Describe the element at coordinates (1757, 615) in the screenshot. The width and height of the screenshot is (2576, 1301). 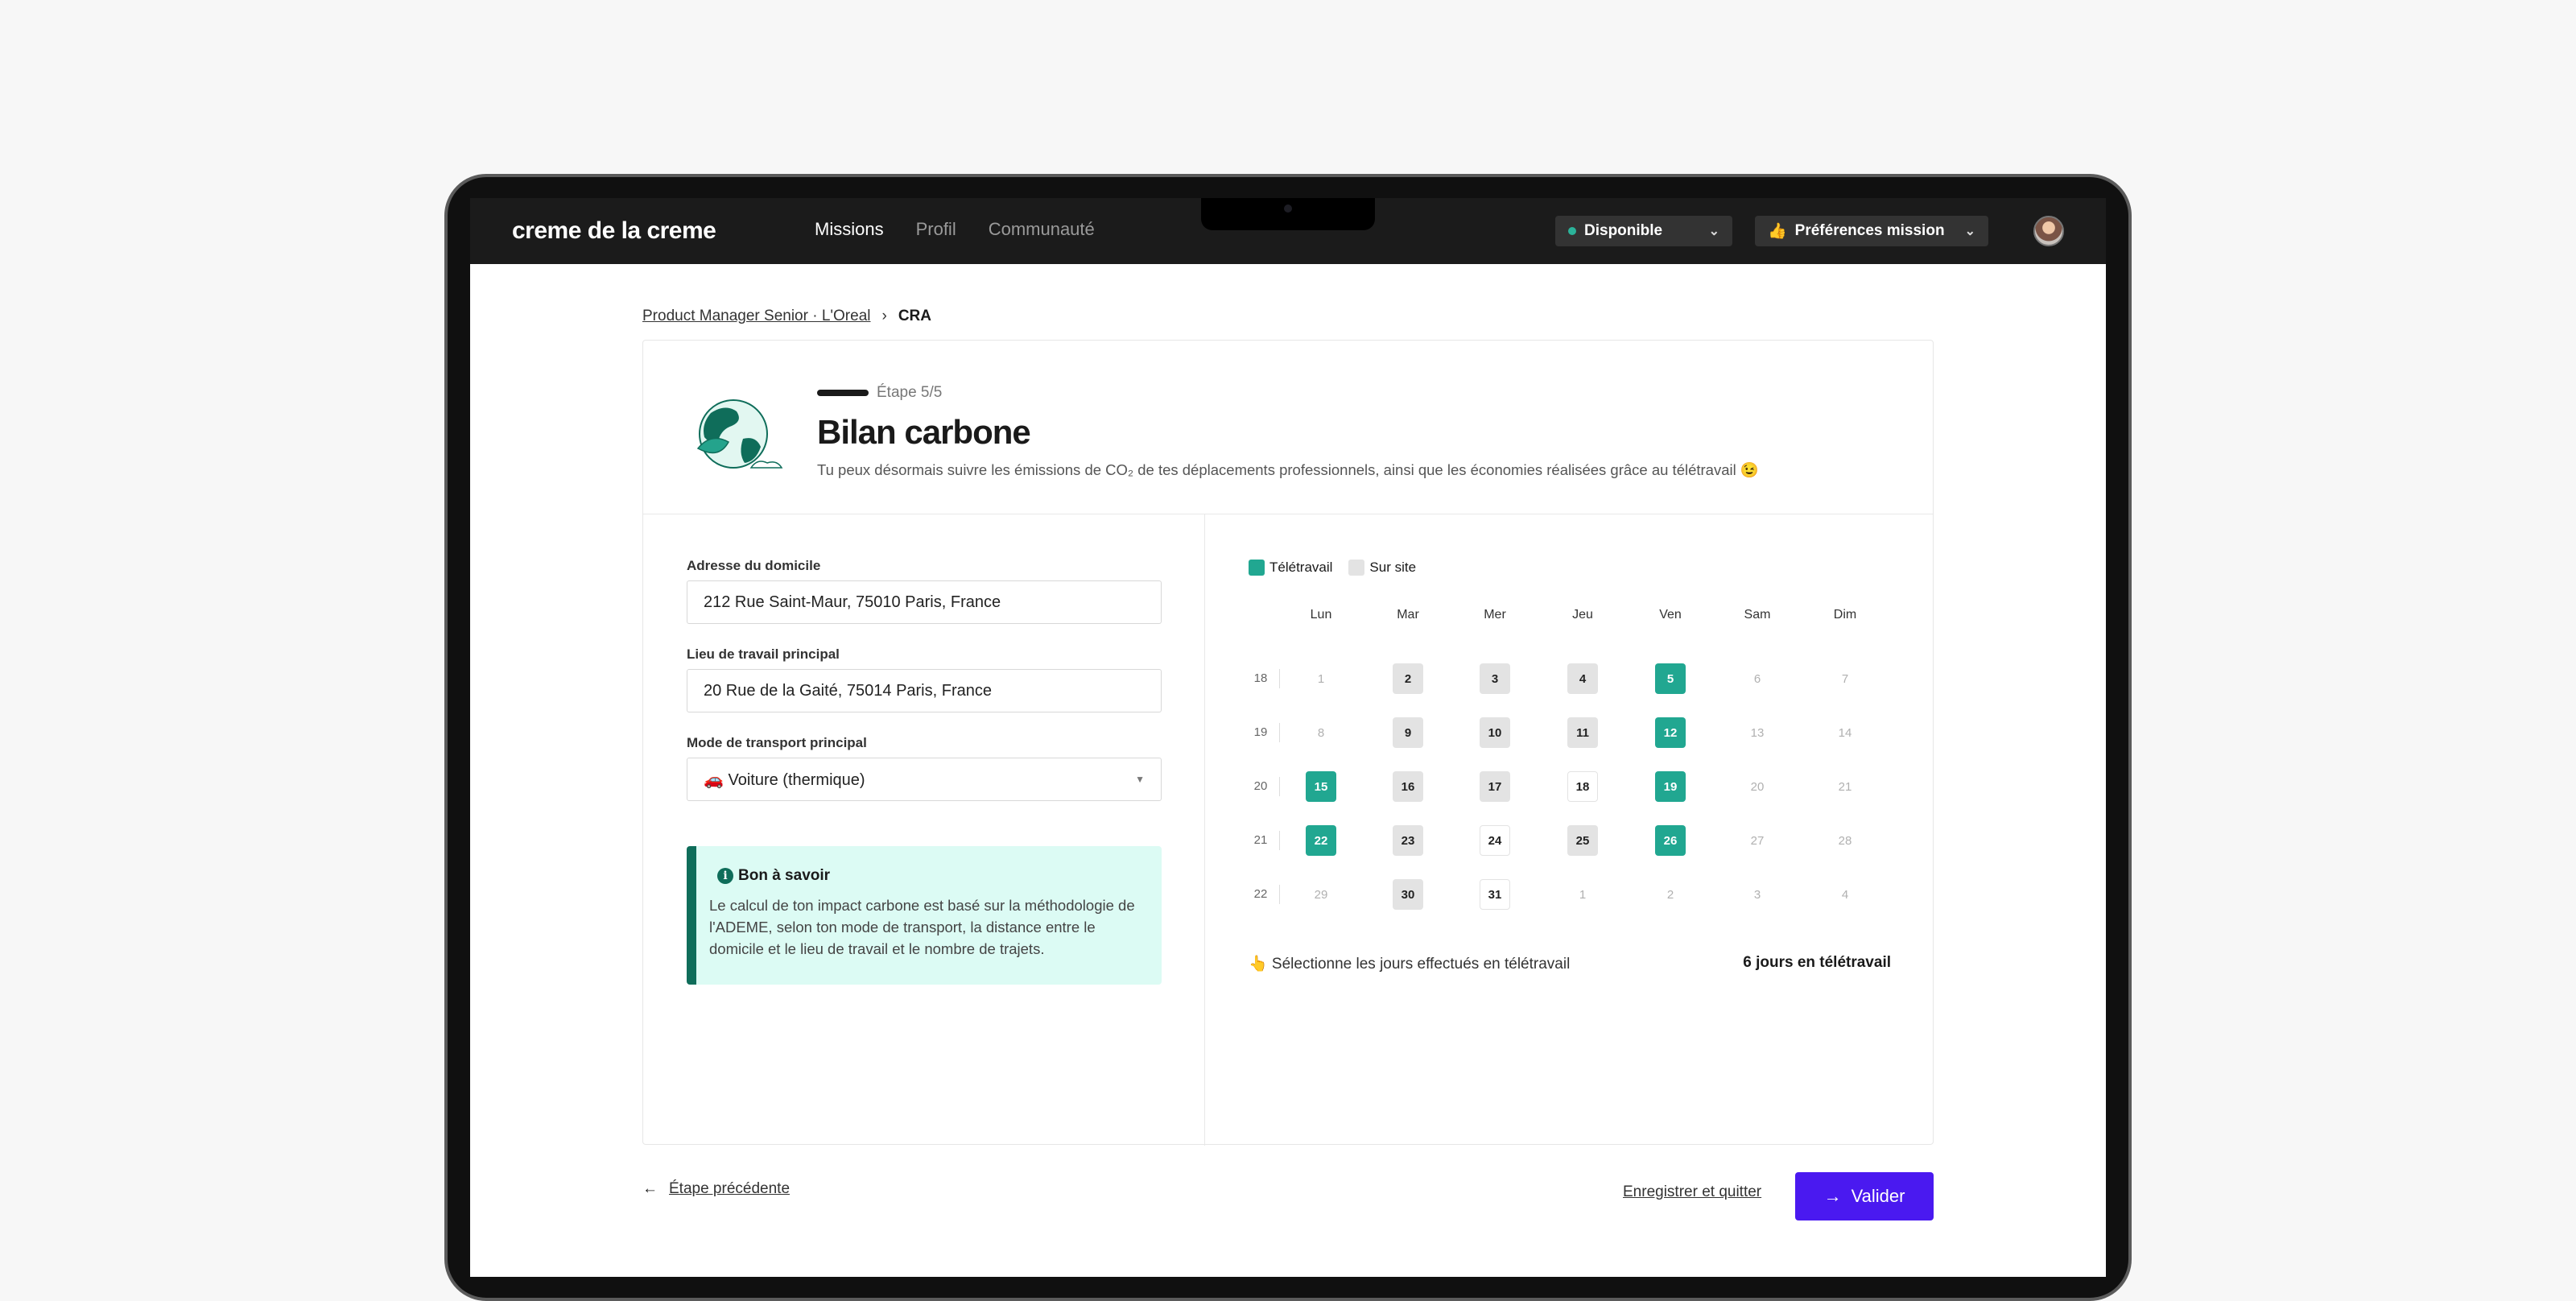
I see `weekday-header: Sam` at that location.